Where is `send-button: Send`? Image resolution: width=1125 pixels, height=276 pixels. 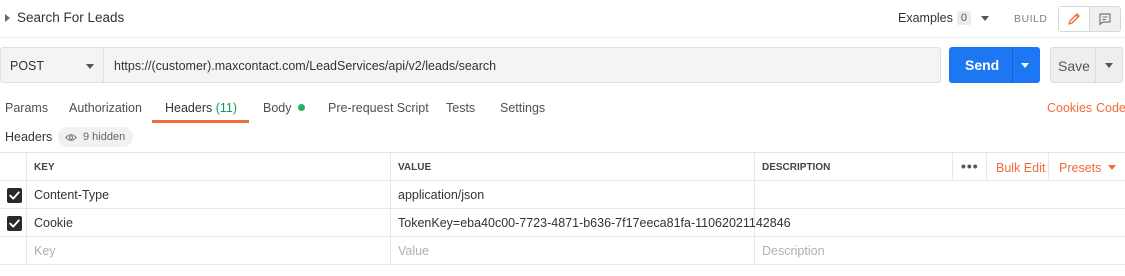
send-button: Send is located at coordinates (994, 65).